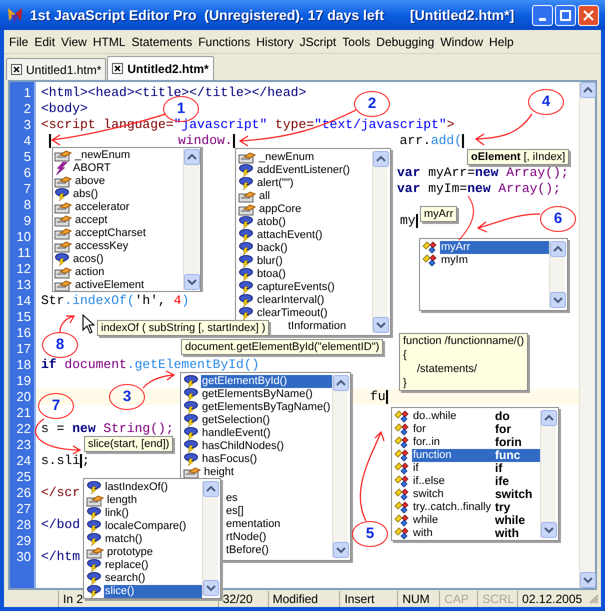 This screenshot has height=611, width=605. What do you see at coordinates (405, 41) in the screenshot?
I see `menu-item: Debugging` at bounding box center [405, 41].